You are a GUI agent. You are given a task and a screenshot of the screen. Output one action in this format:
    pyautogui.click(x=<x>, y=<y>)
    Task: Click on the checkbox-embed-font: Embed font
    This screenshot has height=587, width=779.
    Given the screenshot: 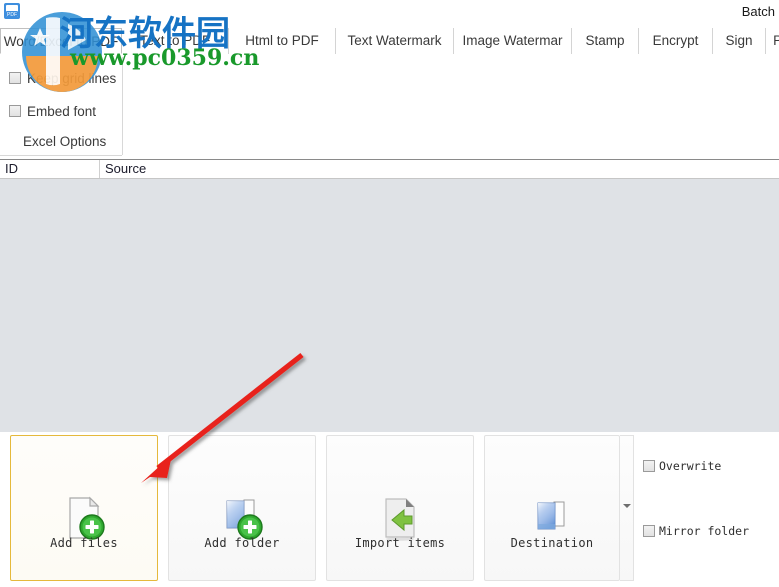 What is the action you would take?
    pyautogui.click(x=52, y=111)
    